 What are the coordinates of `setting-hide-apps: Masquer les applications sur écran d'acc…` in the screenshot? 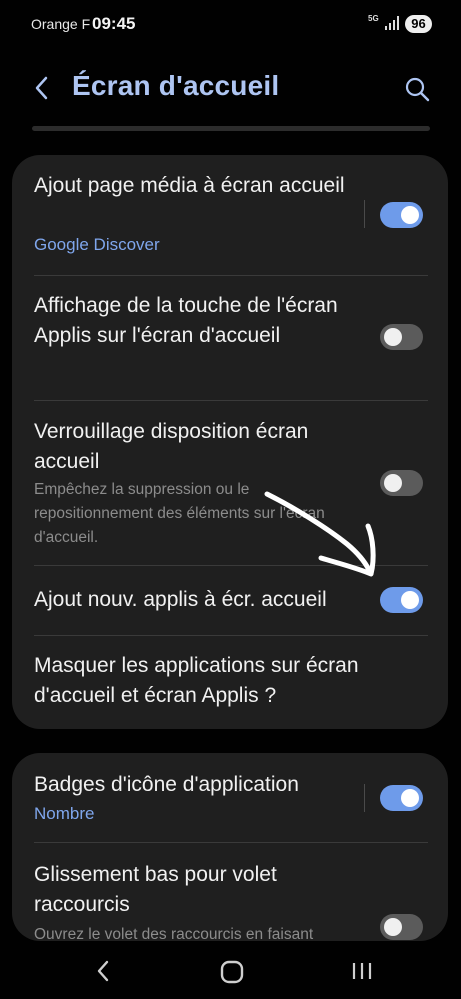 It's located at (230, 682).